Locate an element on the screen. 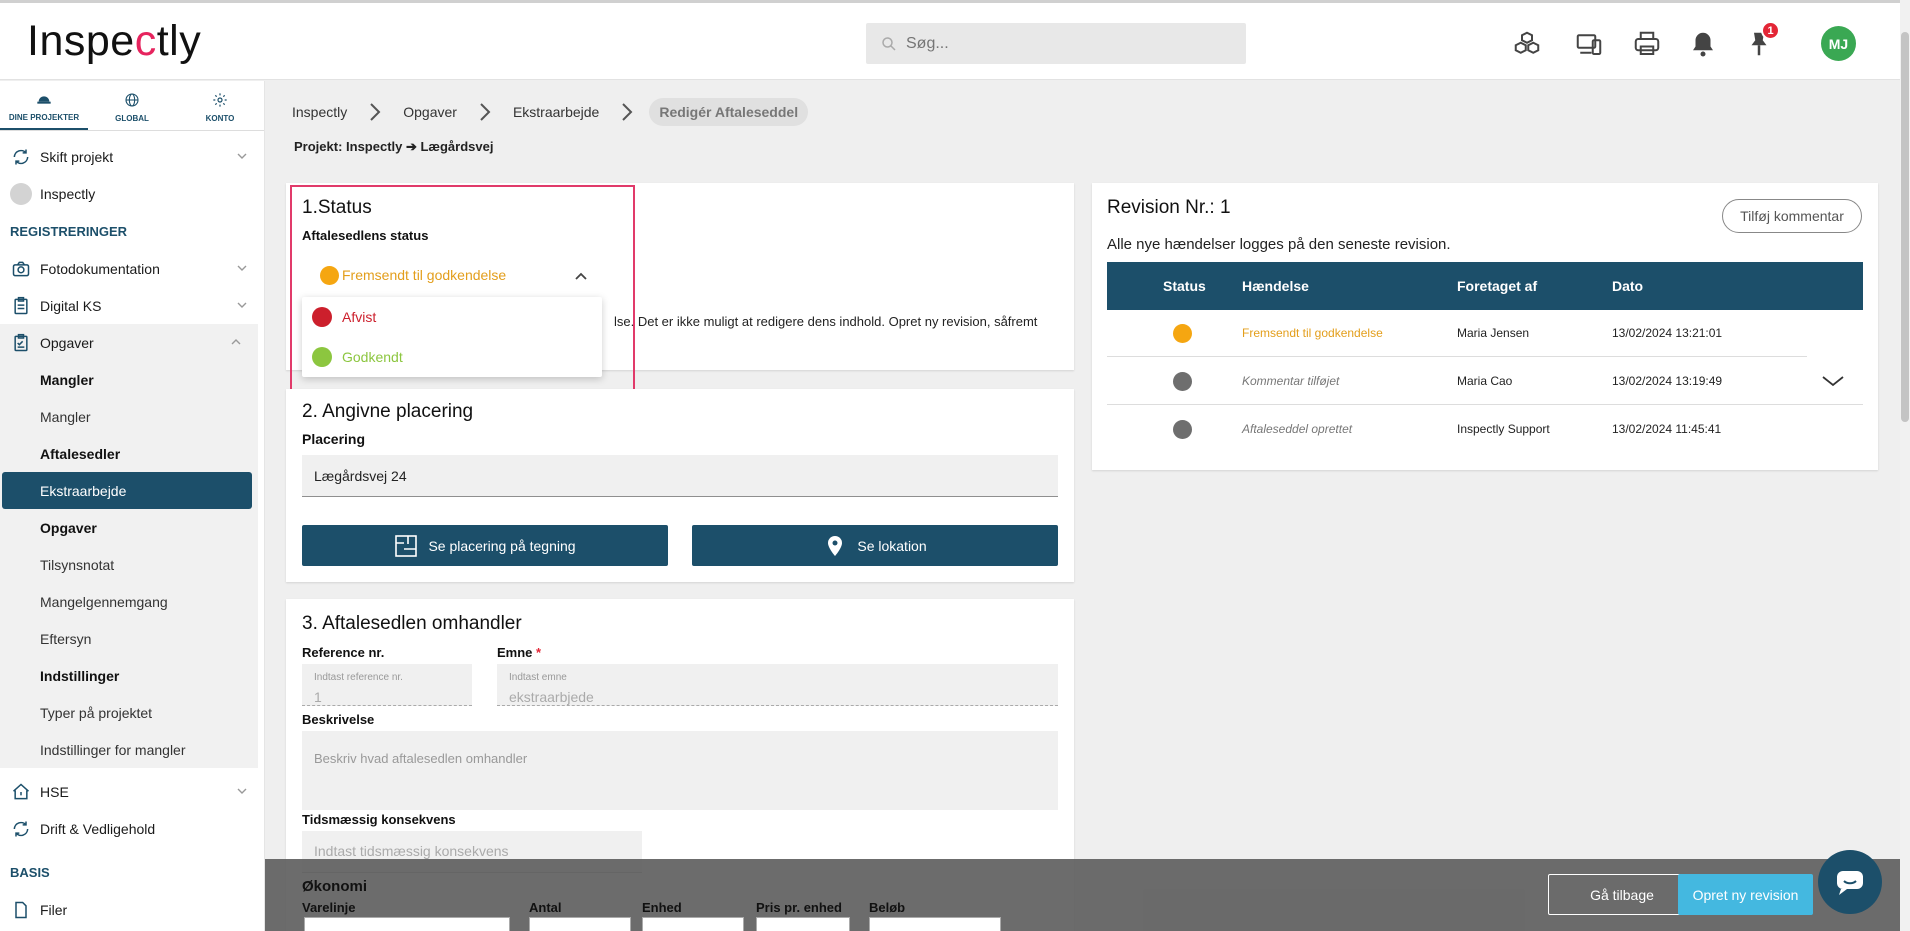 The height and width of the screenshot is (931, 1910). col-antal: Antal is located at coordinates (545, 907).